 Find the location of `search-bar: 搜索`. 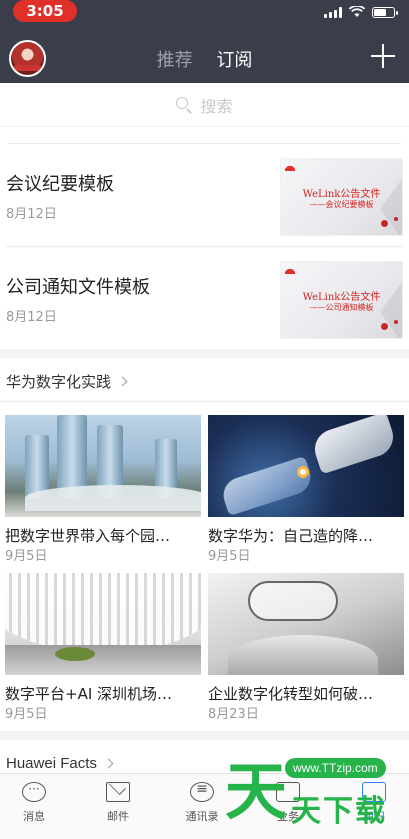

search-bar: 搜索 is located at coordinates (204, 105).